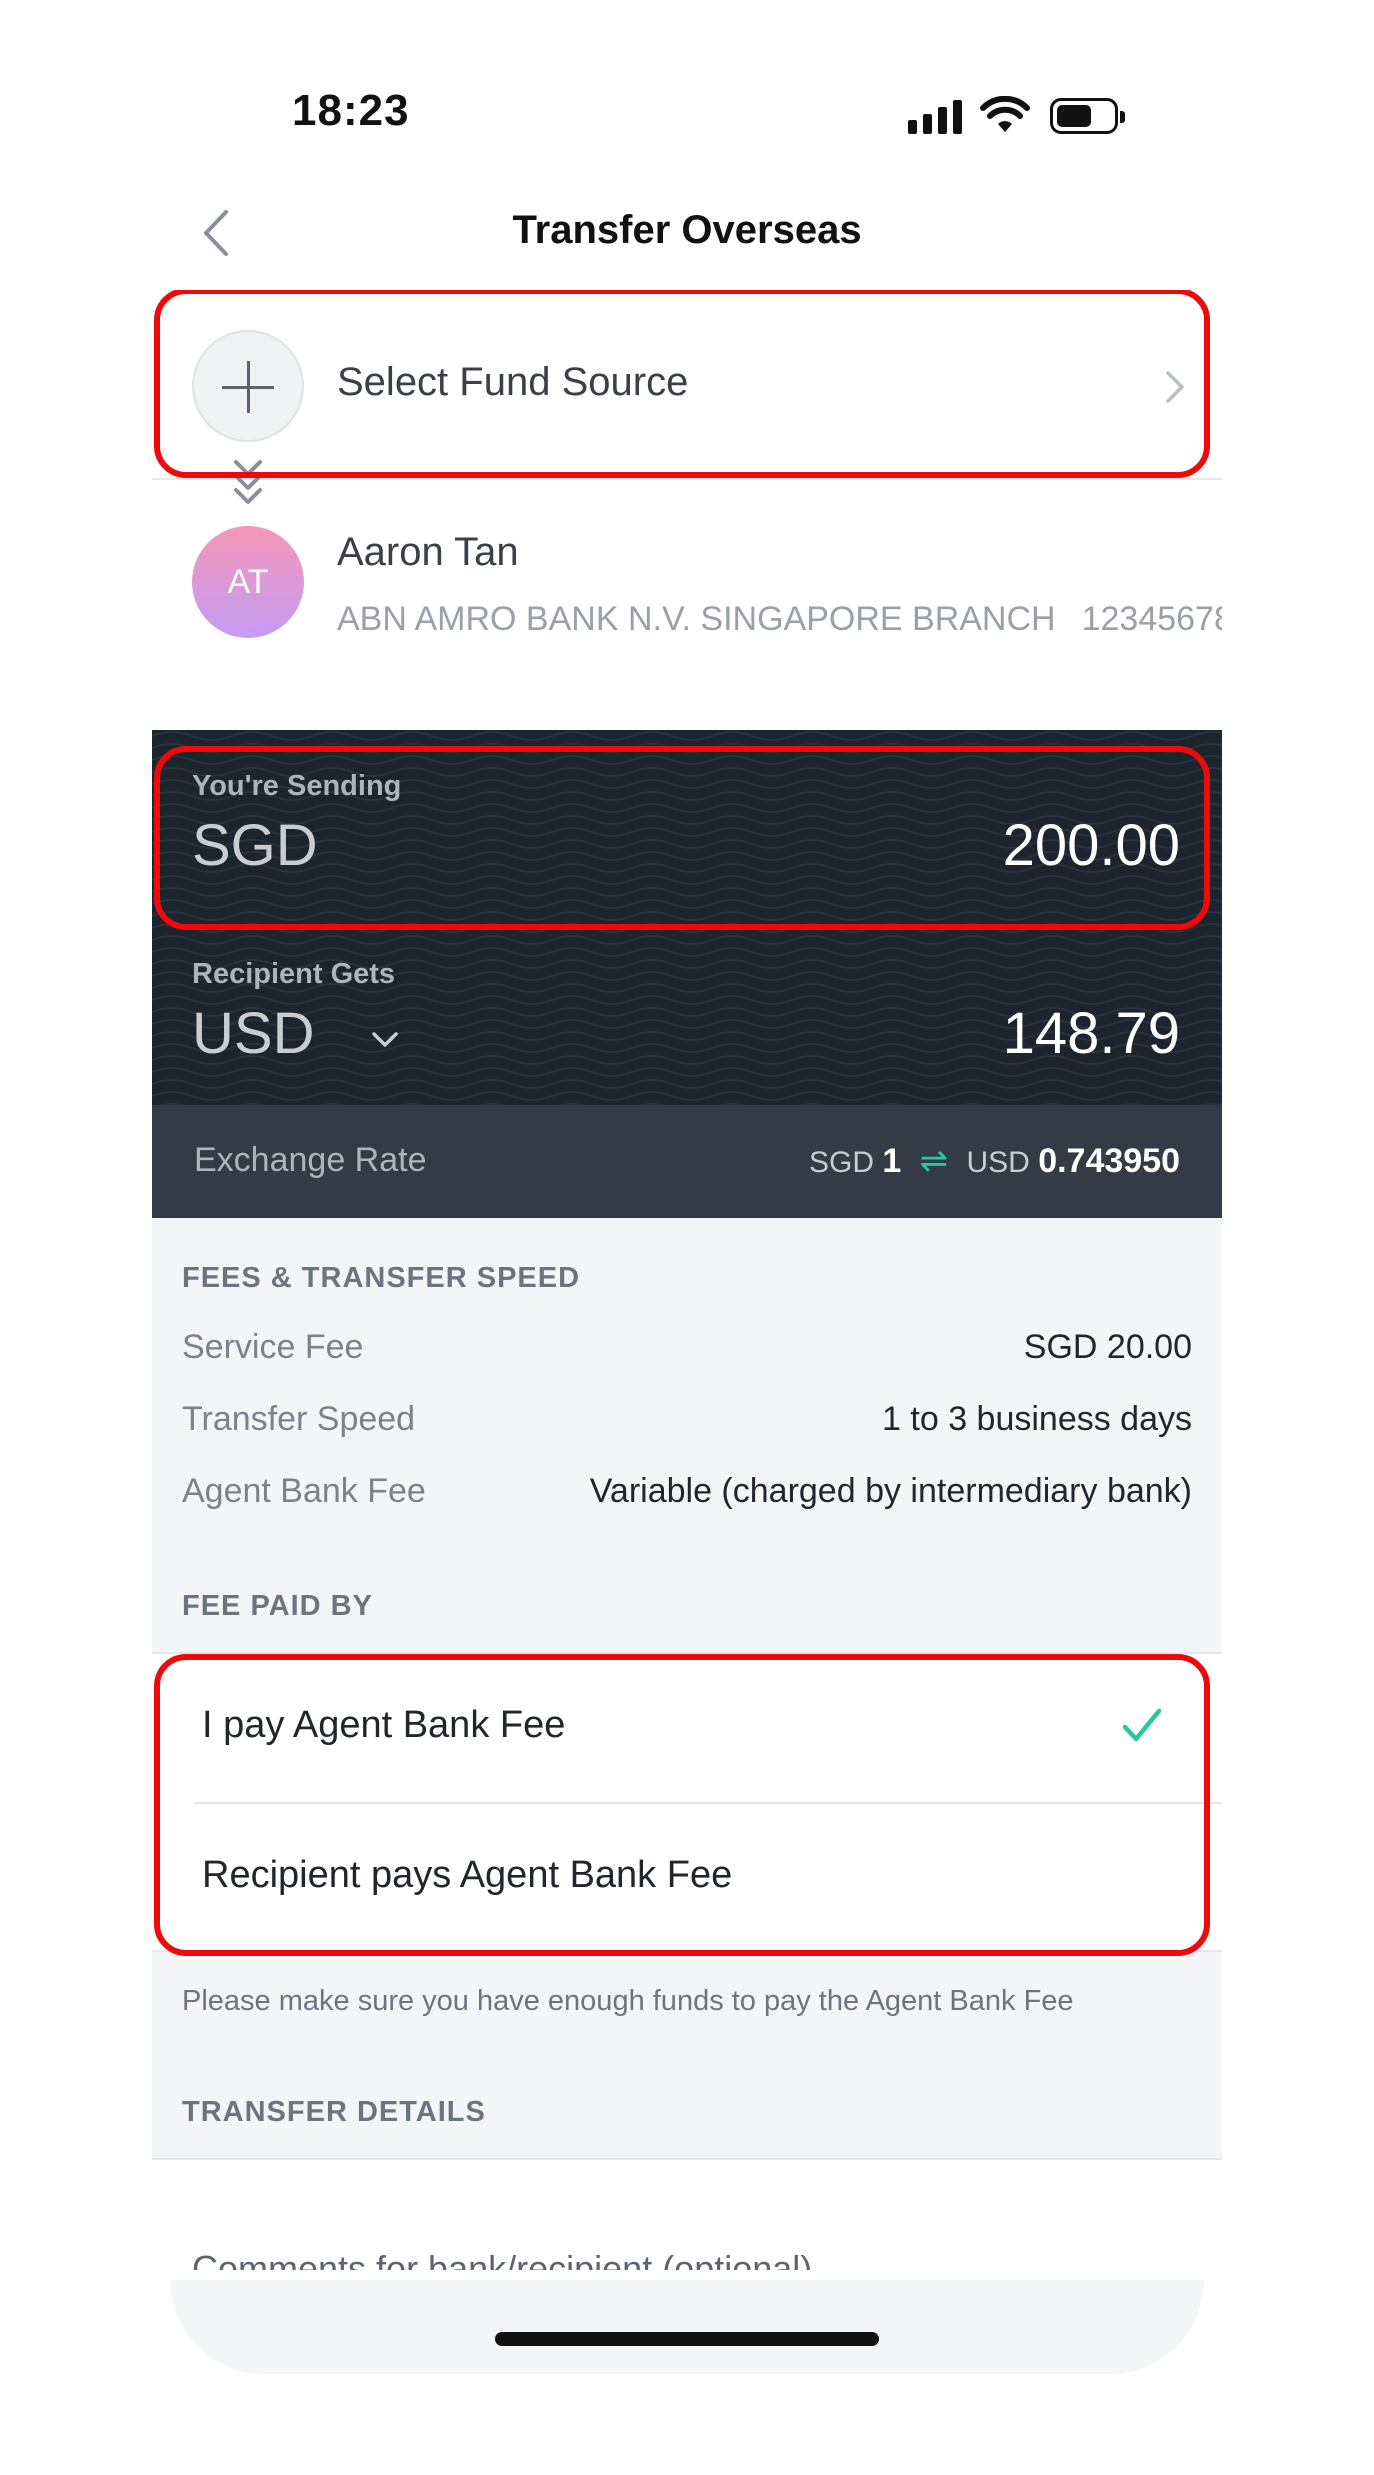 The image size is (1374, 2475). What do you see at coordinates (696, 619) in the screenshot?
I see `recipient-bank: ABN AMRO BANK N.V. SINGAPORE BRANCH` at bounding box center [696, 619].